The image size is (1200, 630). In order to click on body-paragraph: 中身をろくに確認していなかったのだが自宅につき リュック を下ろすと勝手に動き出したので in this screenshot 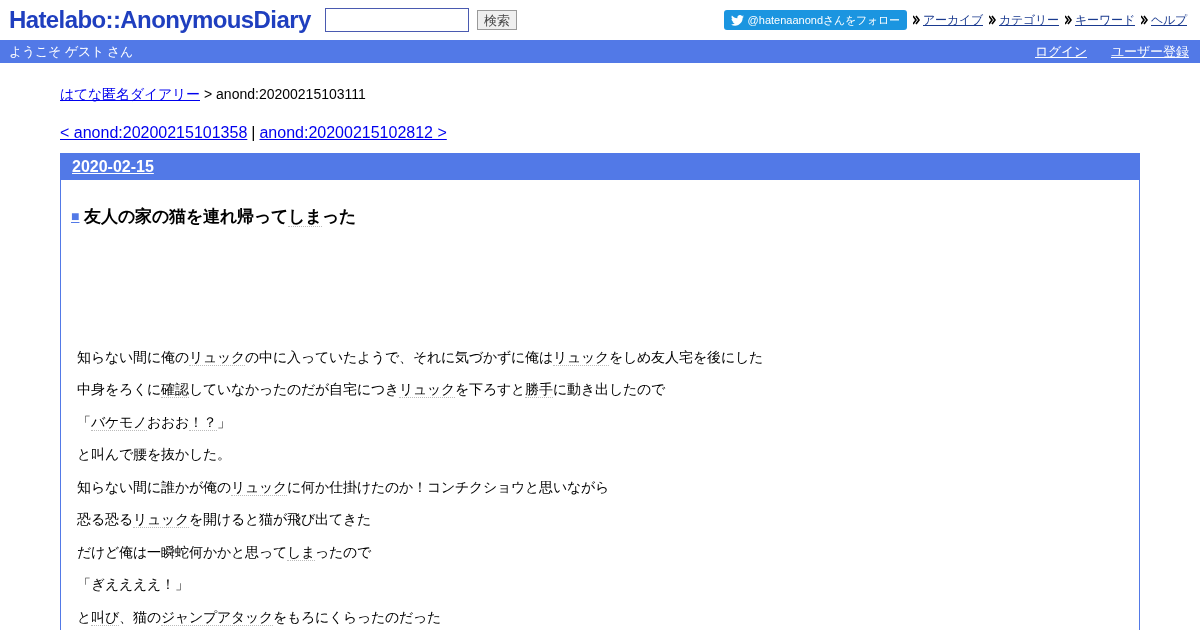, I will do `click(371, 389)`.